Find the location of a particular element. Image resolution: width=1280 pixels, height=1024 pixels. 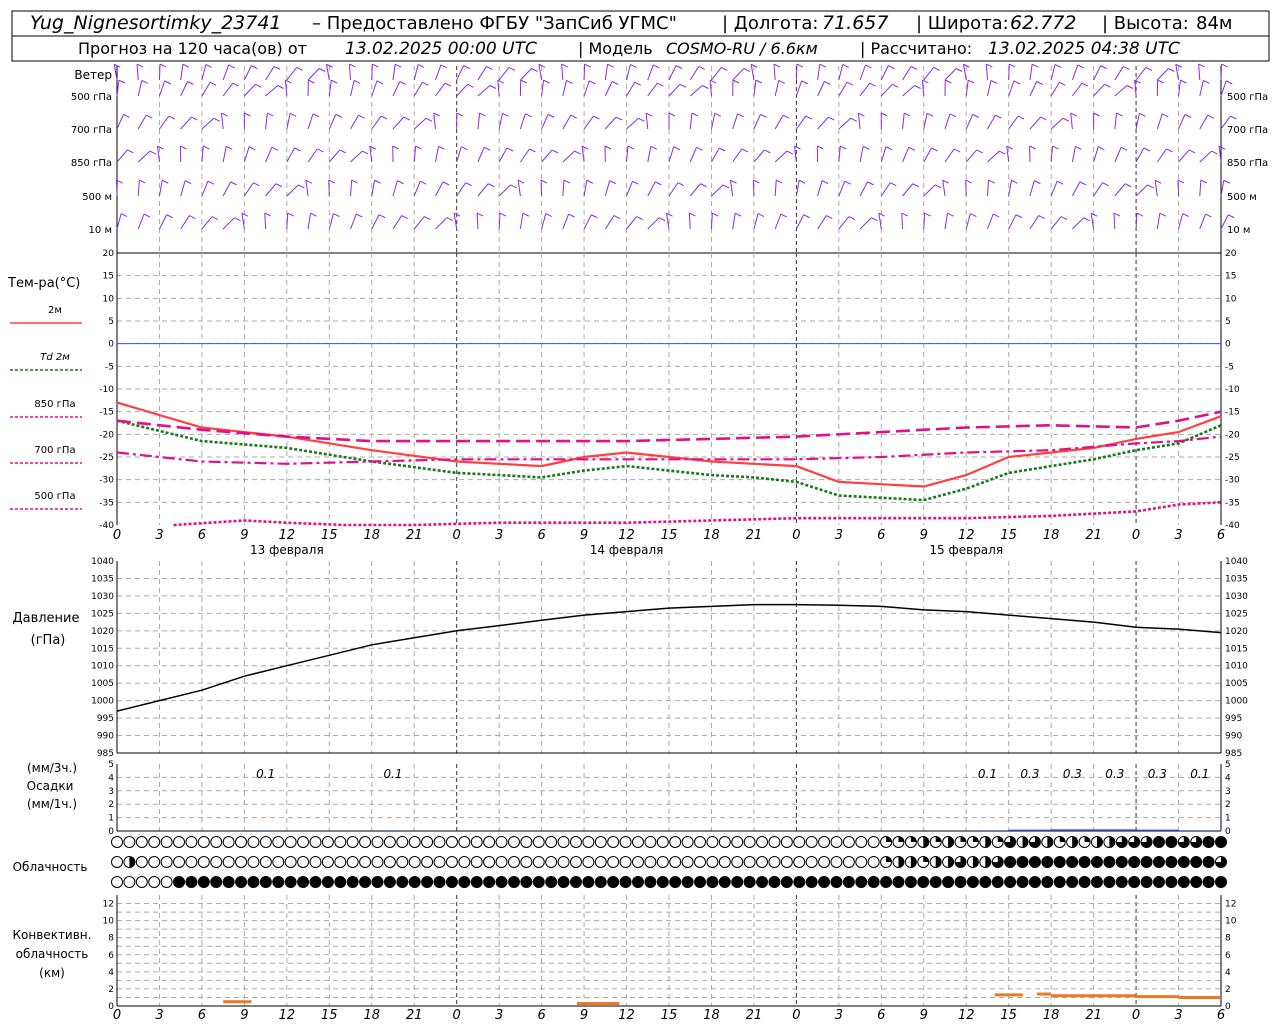

temp-hour-label: 9 is located at coordinates (924, 535).